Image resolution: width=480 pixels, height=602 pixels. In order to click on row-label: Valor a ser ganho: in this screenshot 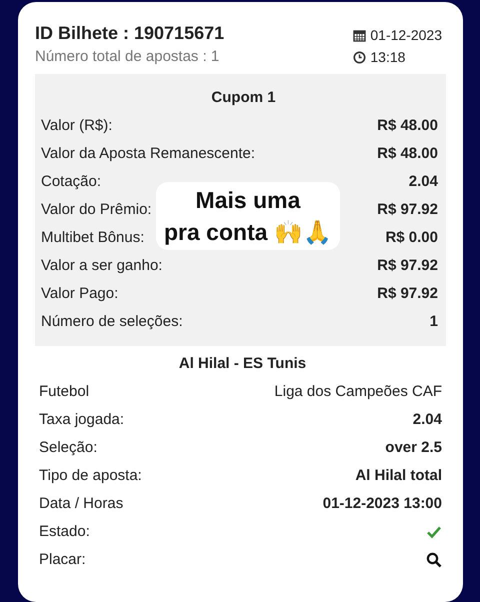, I will do `click(101, 266)`.